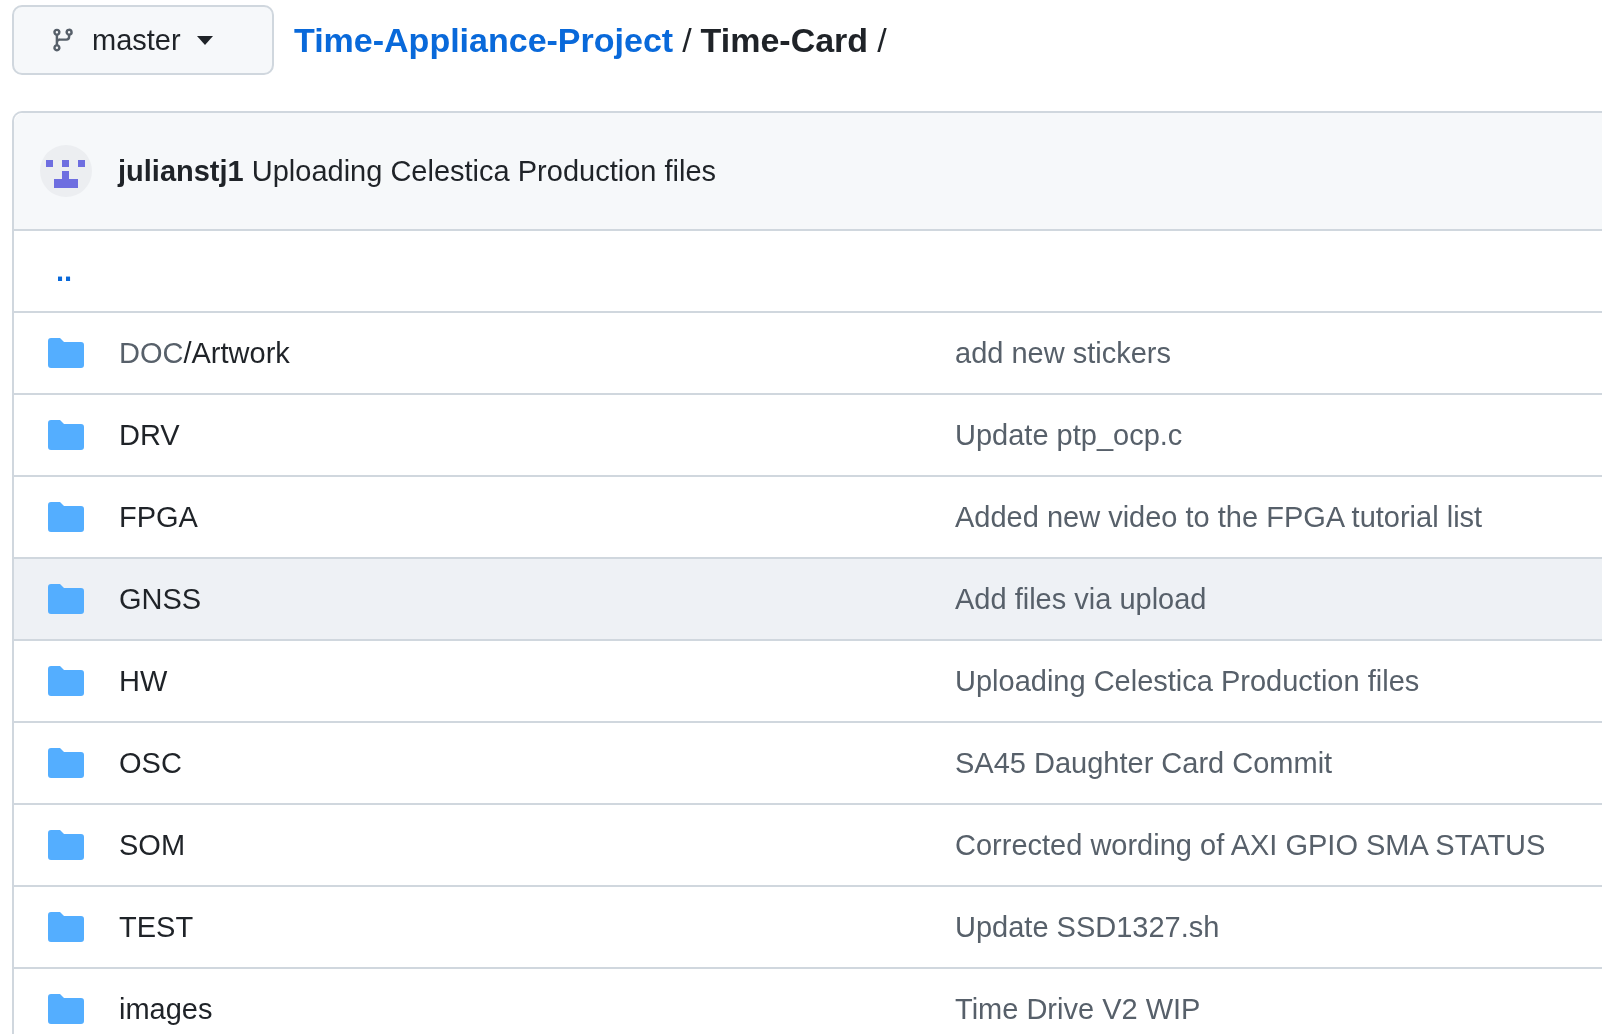  What do you see at coordinates (1278, 763) in the screenshot?
I see `commit-message-link: SA45 Daughter Card Commit` at bounding box center [1278, 763].